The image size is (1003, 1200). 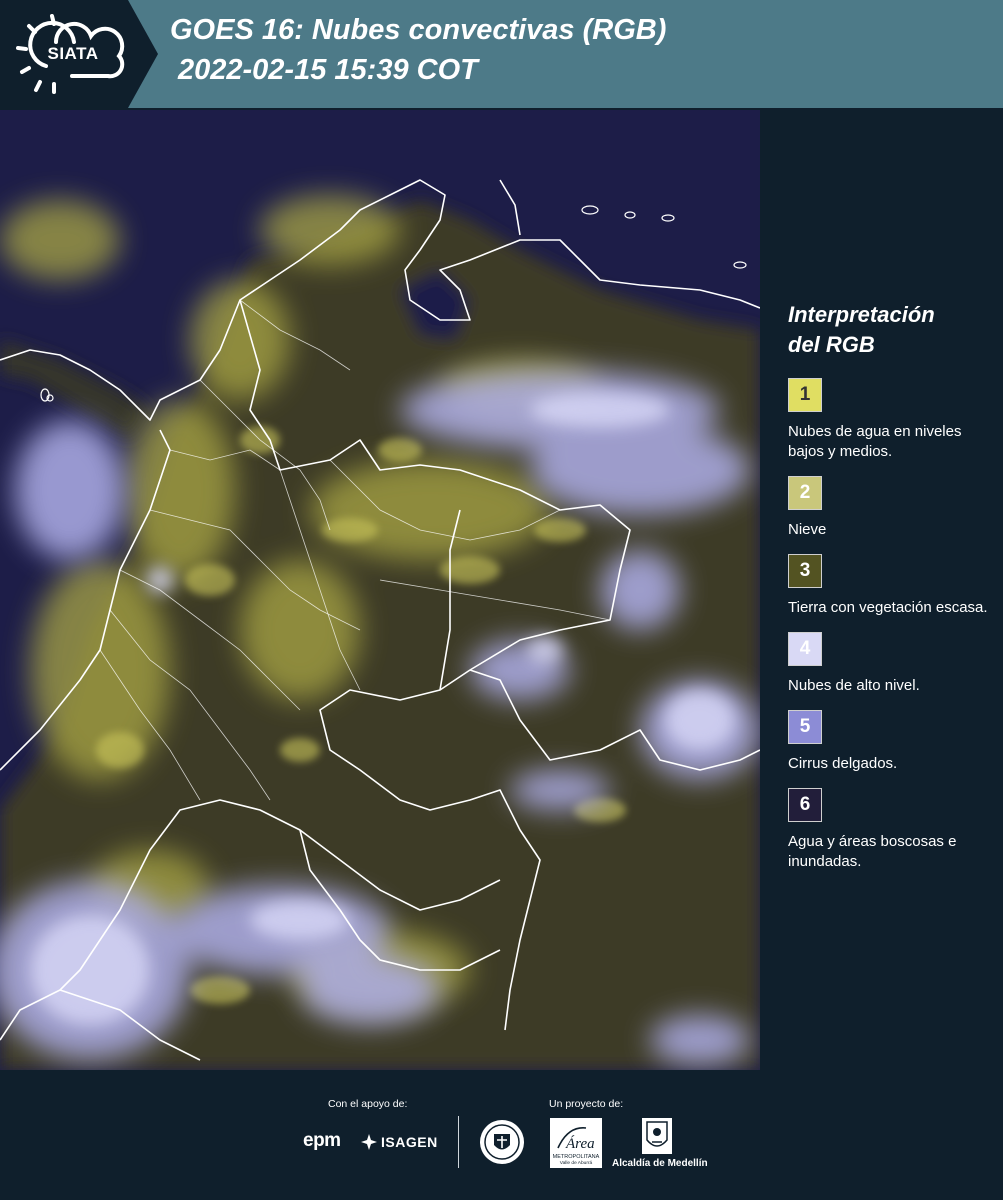 What do you see at coordinates (890, 742) in the screenshot?
I see `legend-item: 5 Cirrus delgados.` at bounding box center [890, 742].